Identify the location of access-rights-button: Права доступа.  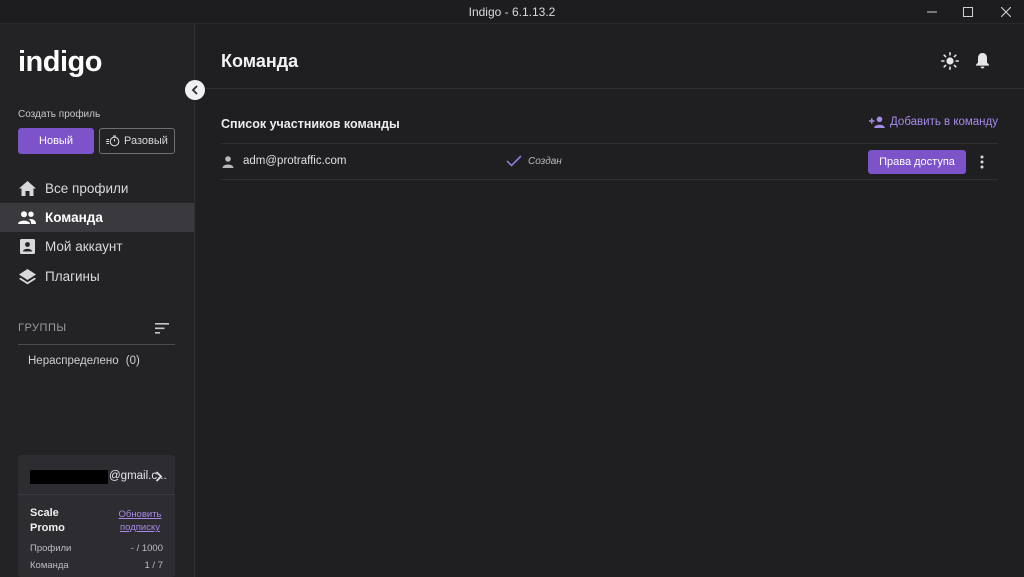
(917, 162).